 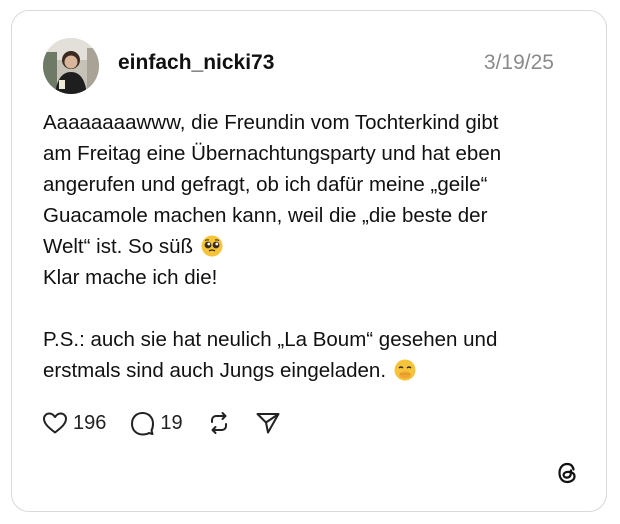 I want to click on post-line: Welt“ ist. So süß, so click(x=118, y=246).